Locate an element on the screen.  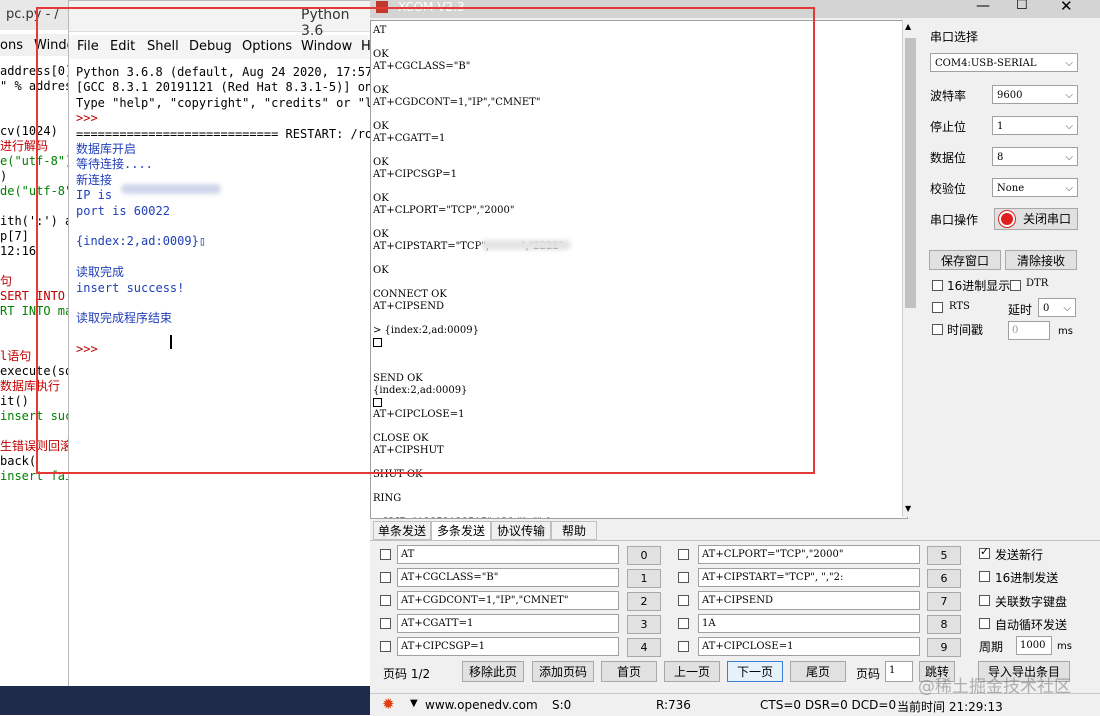
multi-send-input: AT+CIPCLOSE=1 is located at coordinates (809, 646).